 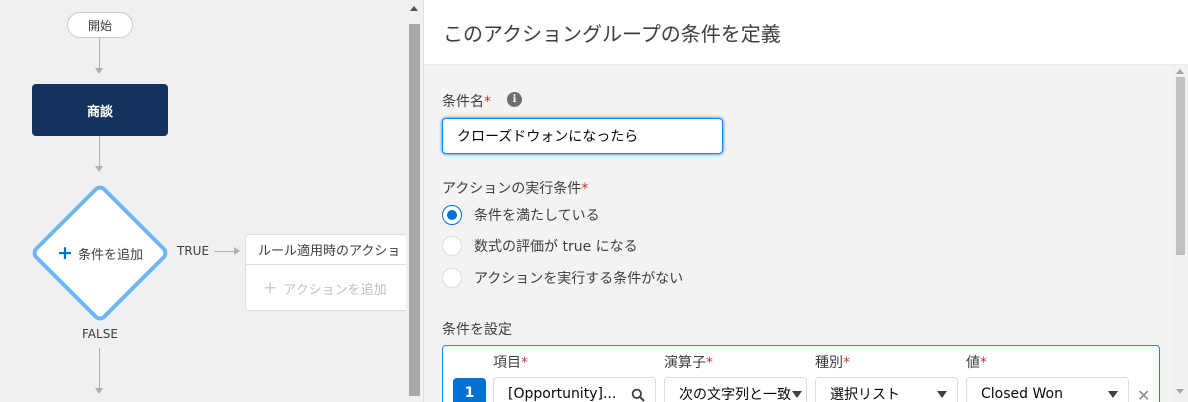 I want to click on close-icon: ✕, so click(x=1143, y=394).